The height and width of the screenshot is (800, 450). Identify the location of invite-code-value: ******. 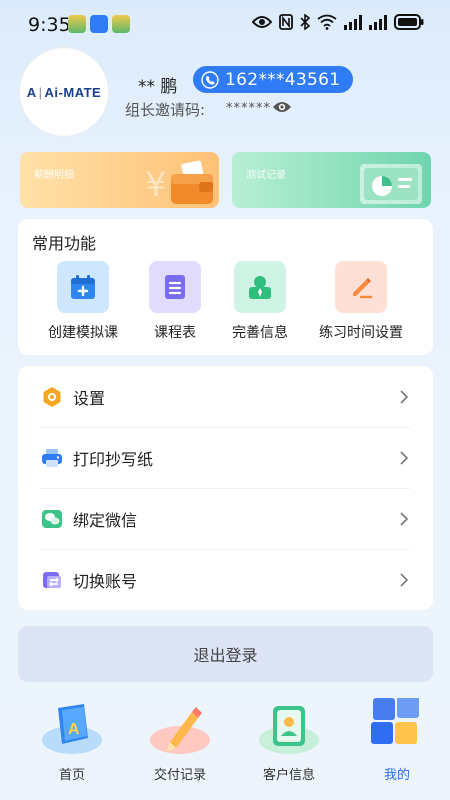
(248, 108).